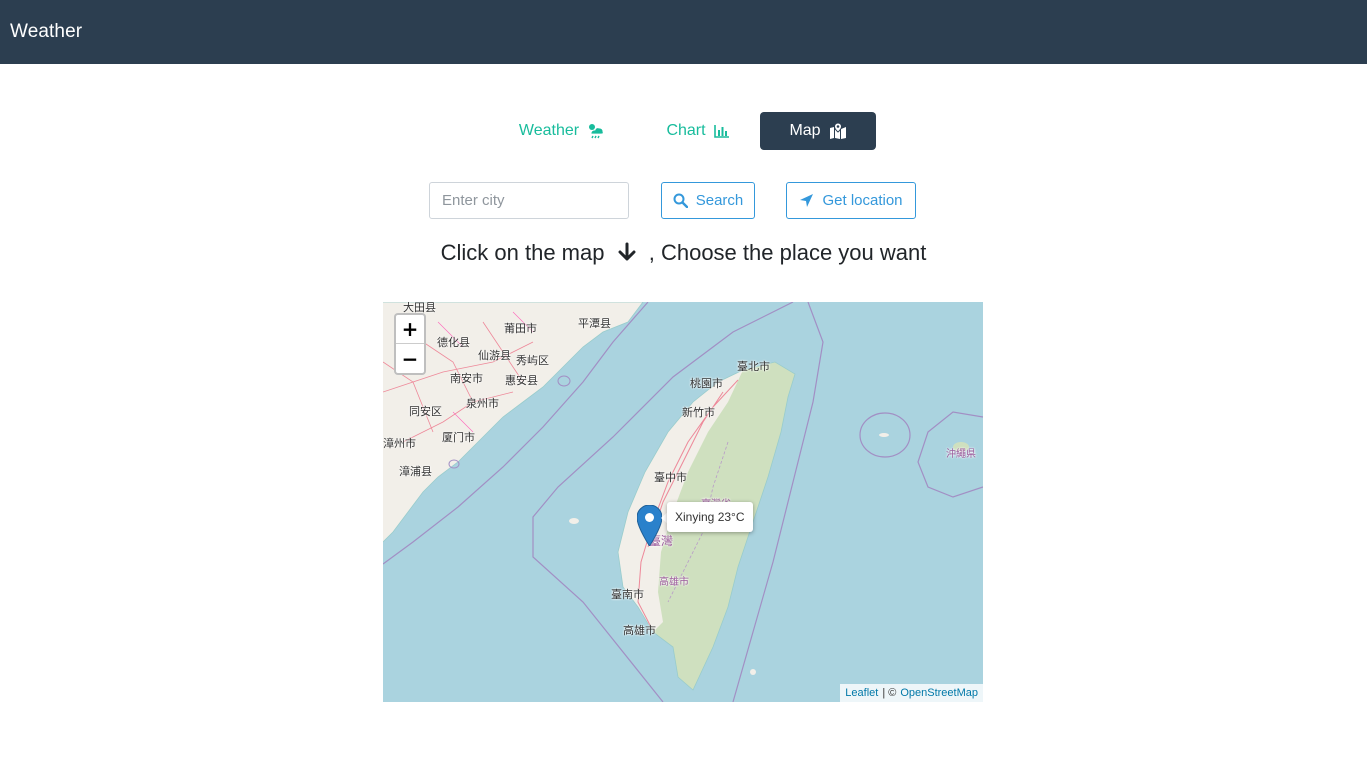 This screenshot has height=766, width=1367. I want to click on map-instruction-before: Click on the map, so click(522, 252).